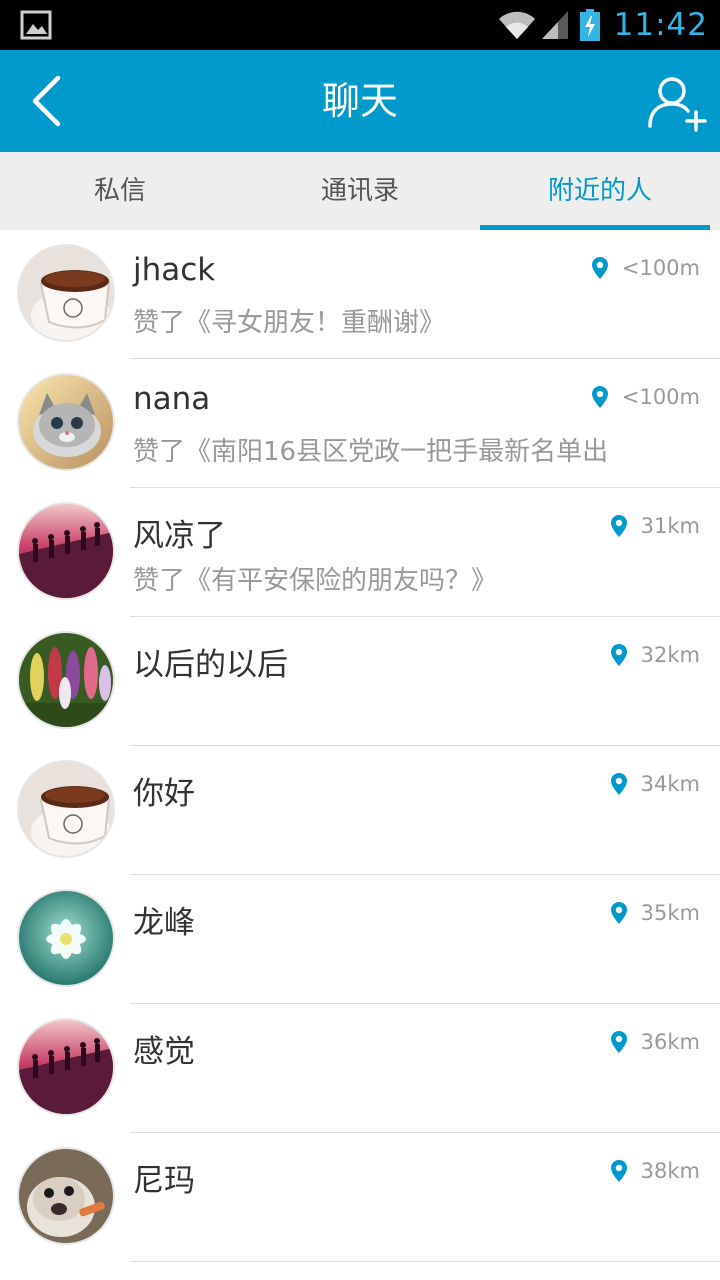 The height and width of the screenshot is (1280, 720). What do you see at coordinates (360, 294) in the screenshot?
I see `list-item: jhack 赞了《寻女朋友！重酬谢》 <100m` at bounding box center [360, 294].